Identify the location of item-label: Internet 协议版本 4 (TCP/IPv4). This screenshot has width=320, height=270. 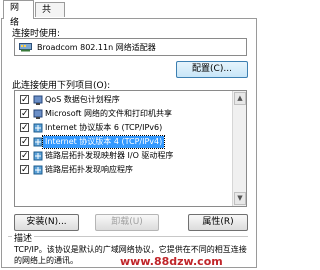
(103, 142).